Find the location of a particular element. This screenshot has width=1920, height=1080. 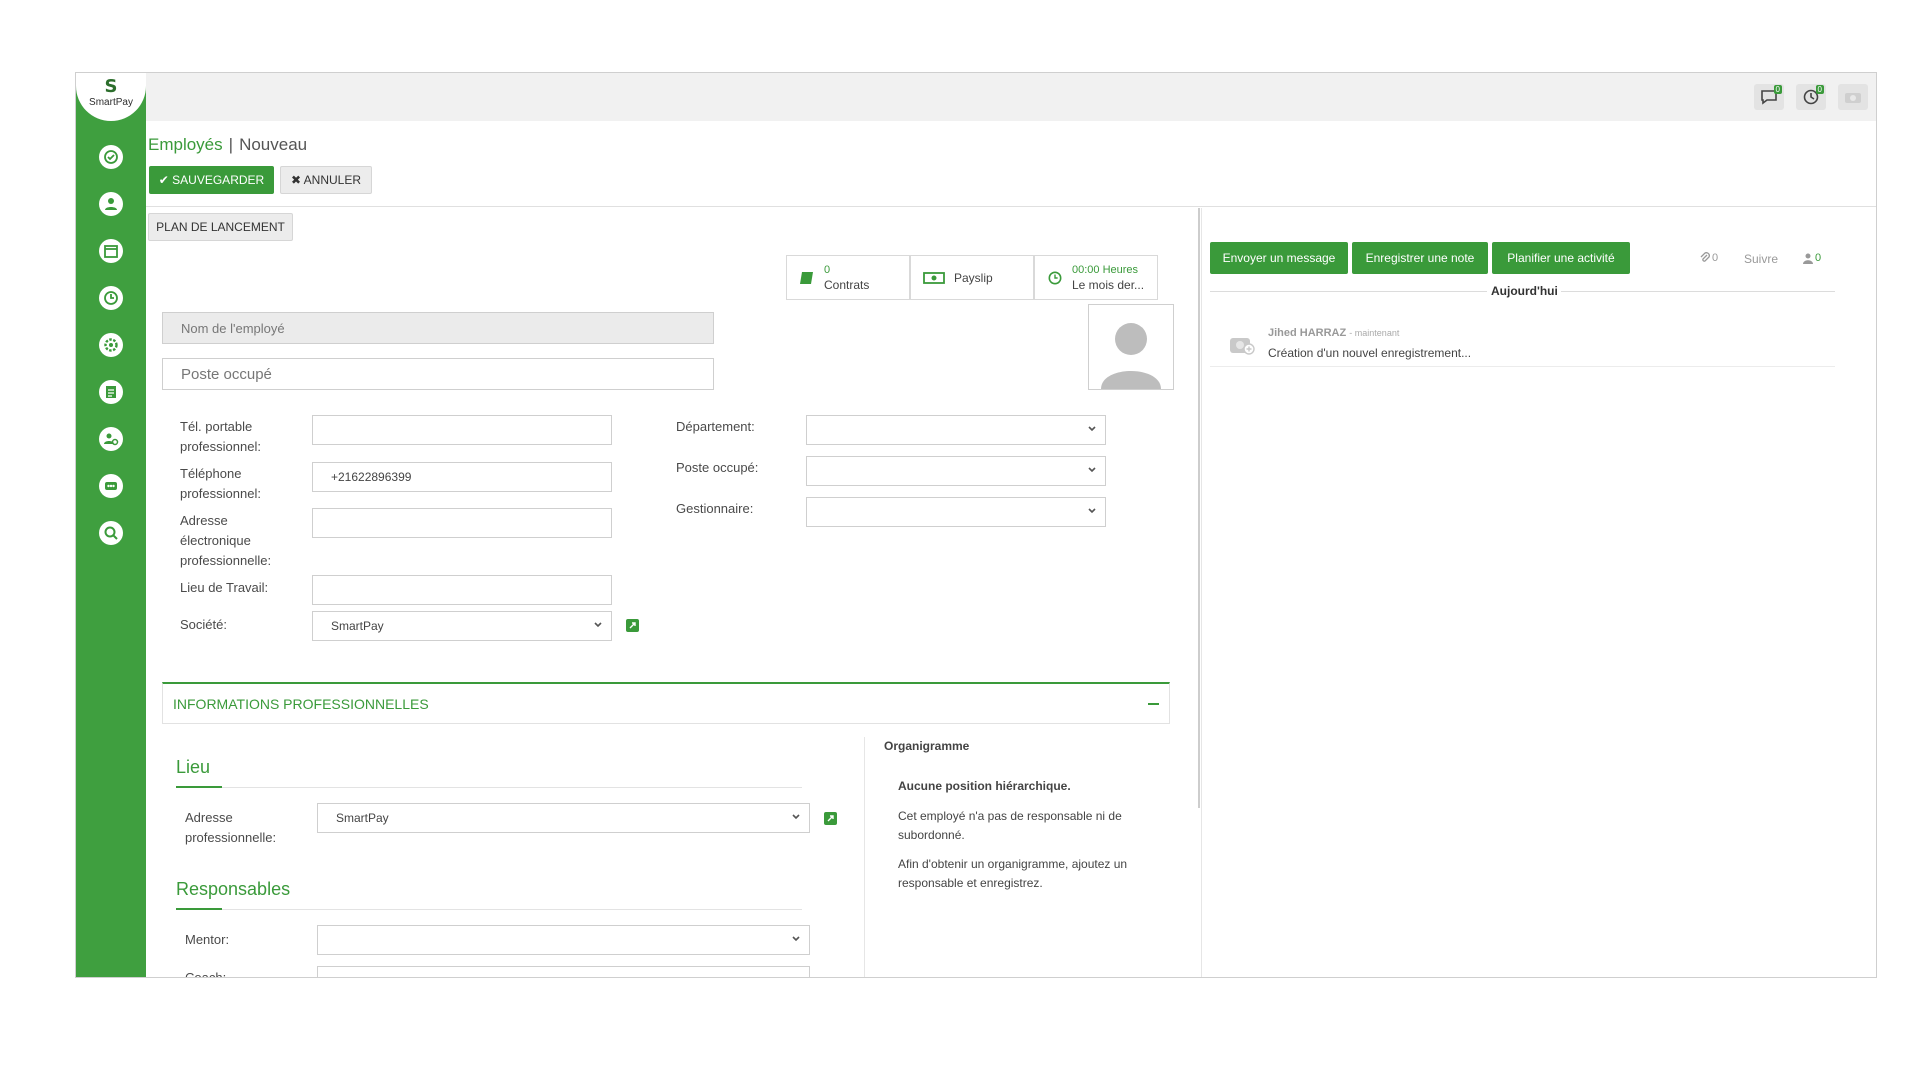

messages-button: 0 is located at coordinates (1769, 97).